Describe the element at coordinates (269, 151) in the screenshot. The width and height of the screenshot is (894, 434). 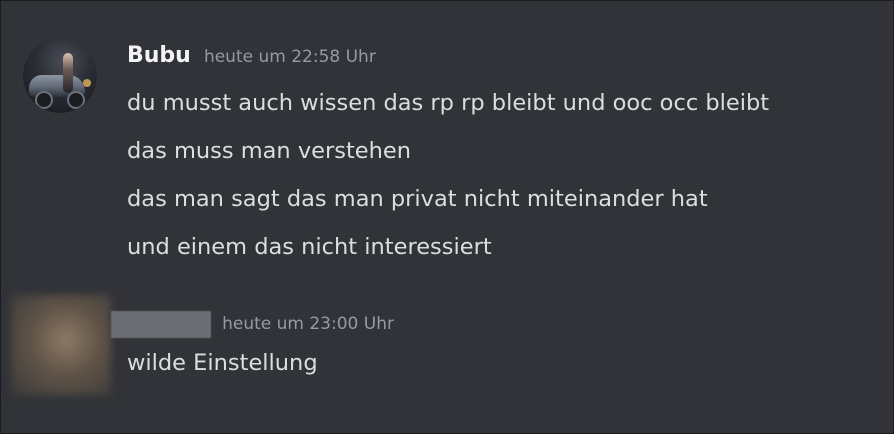
I see `message-line: das muss man verstehen` at that location.